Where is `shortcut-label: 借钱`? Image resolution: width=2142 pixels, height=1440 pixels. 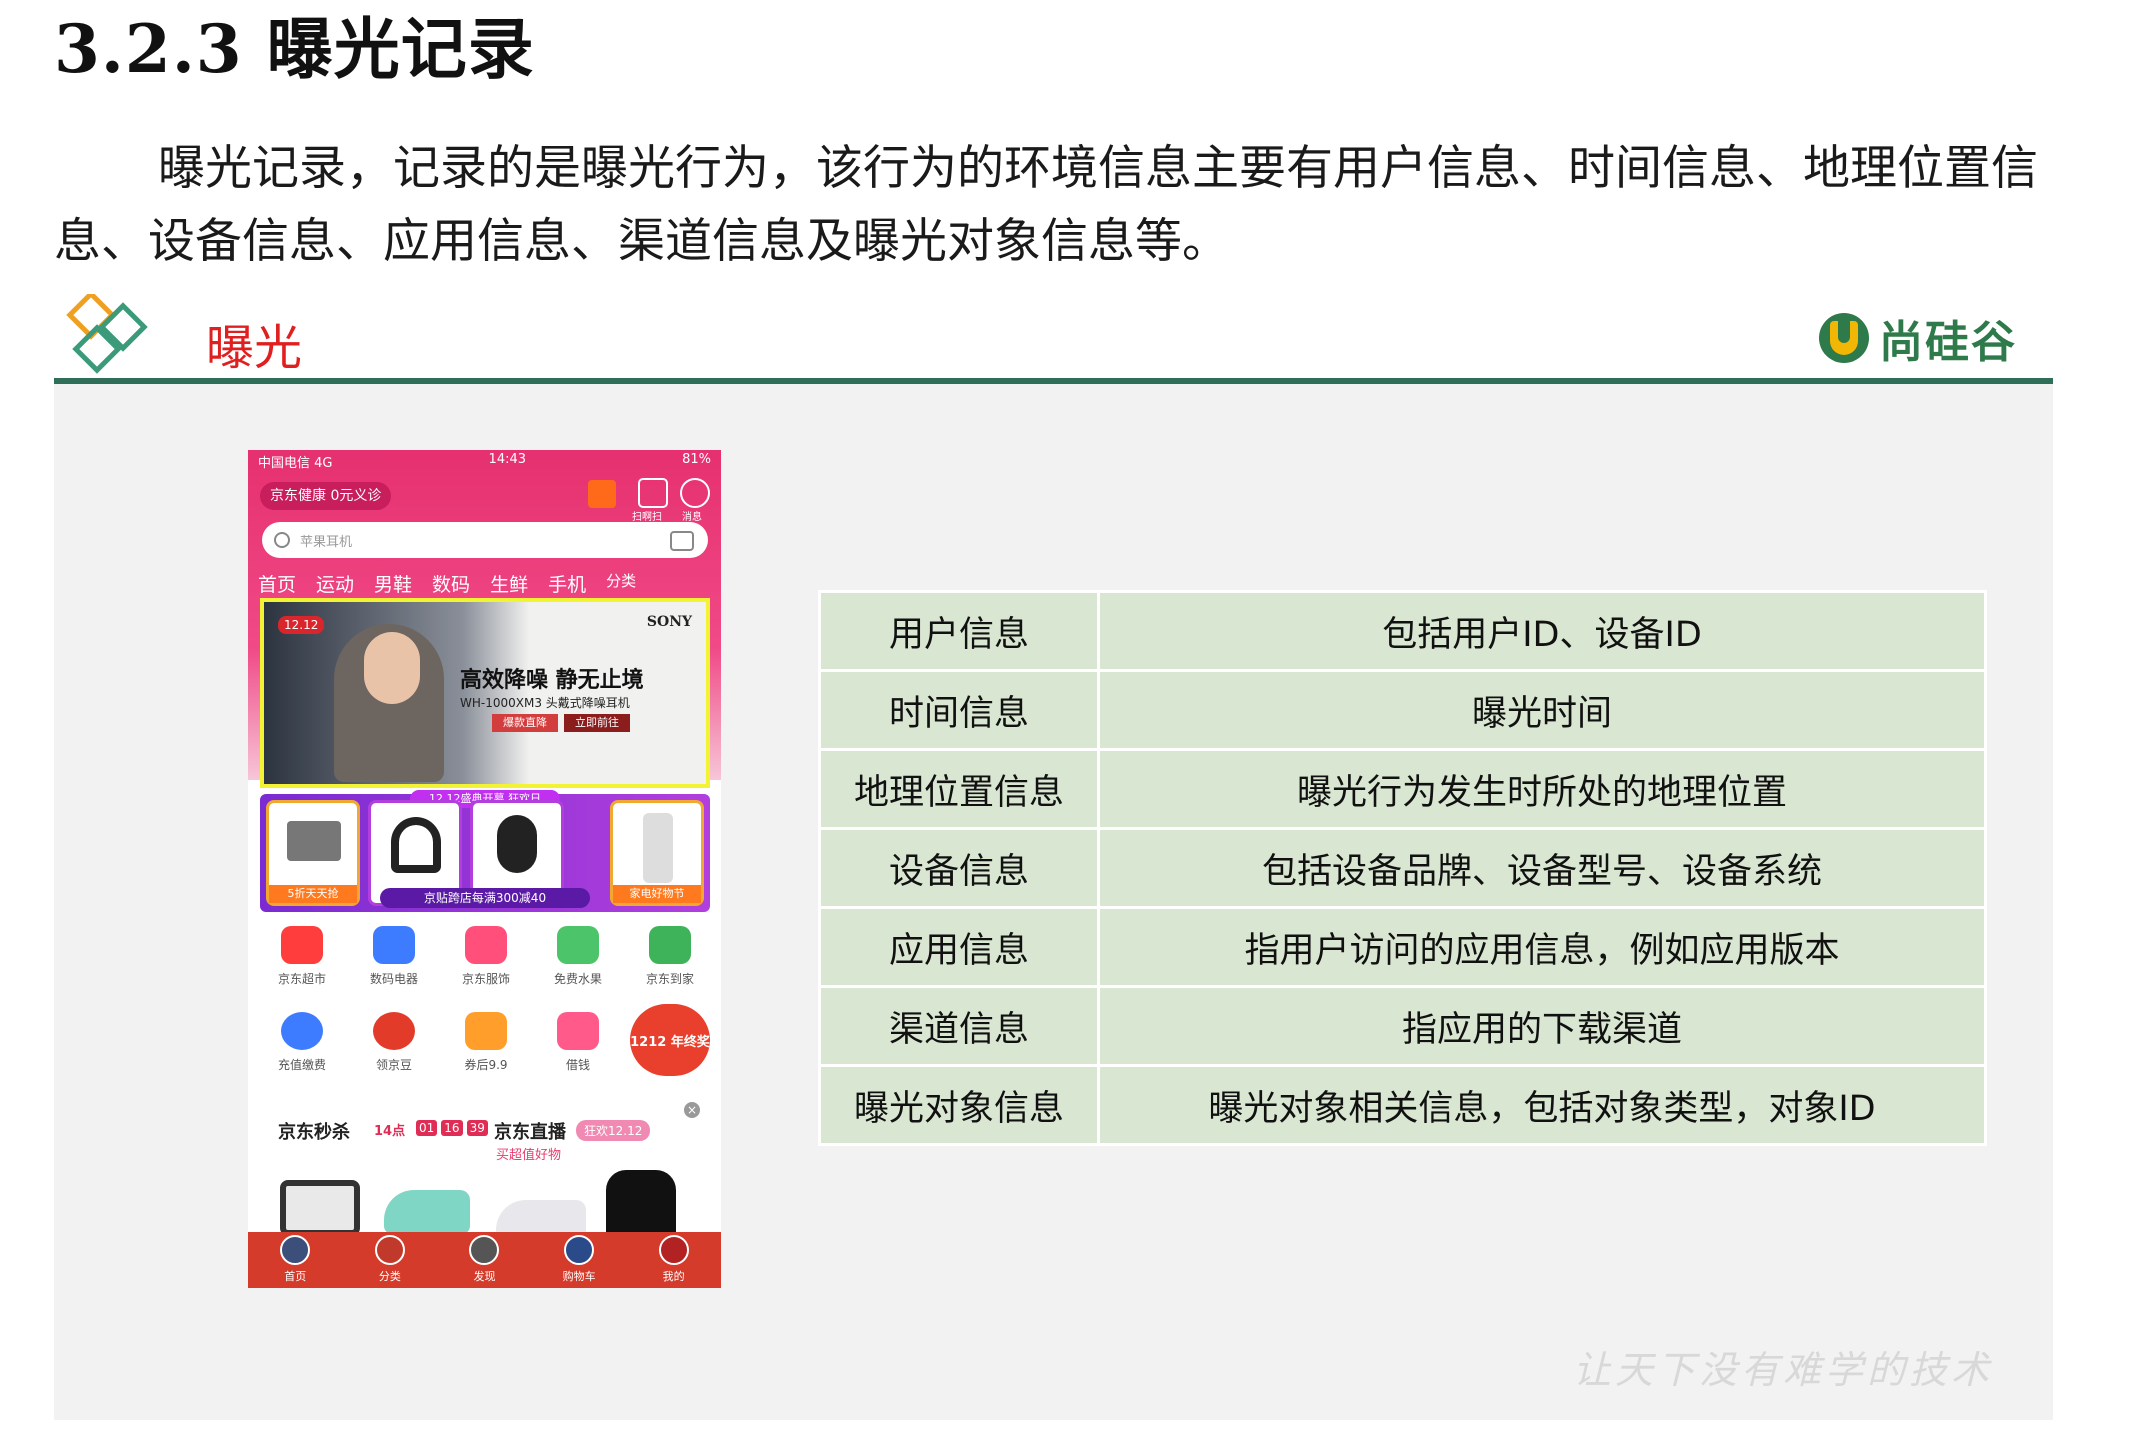
shortcut-label: 借钱 is located at coordinates (577, 1065).